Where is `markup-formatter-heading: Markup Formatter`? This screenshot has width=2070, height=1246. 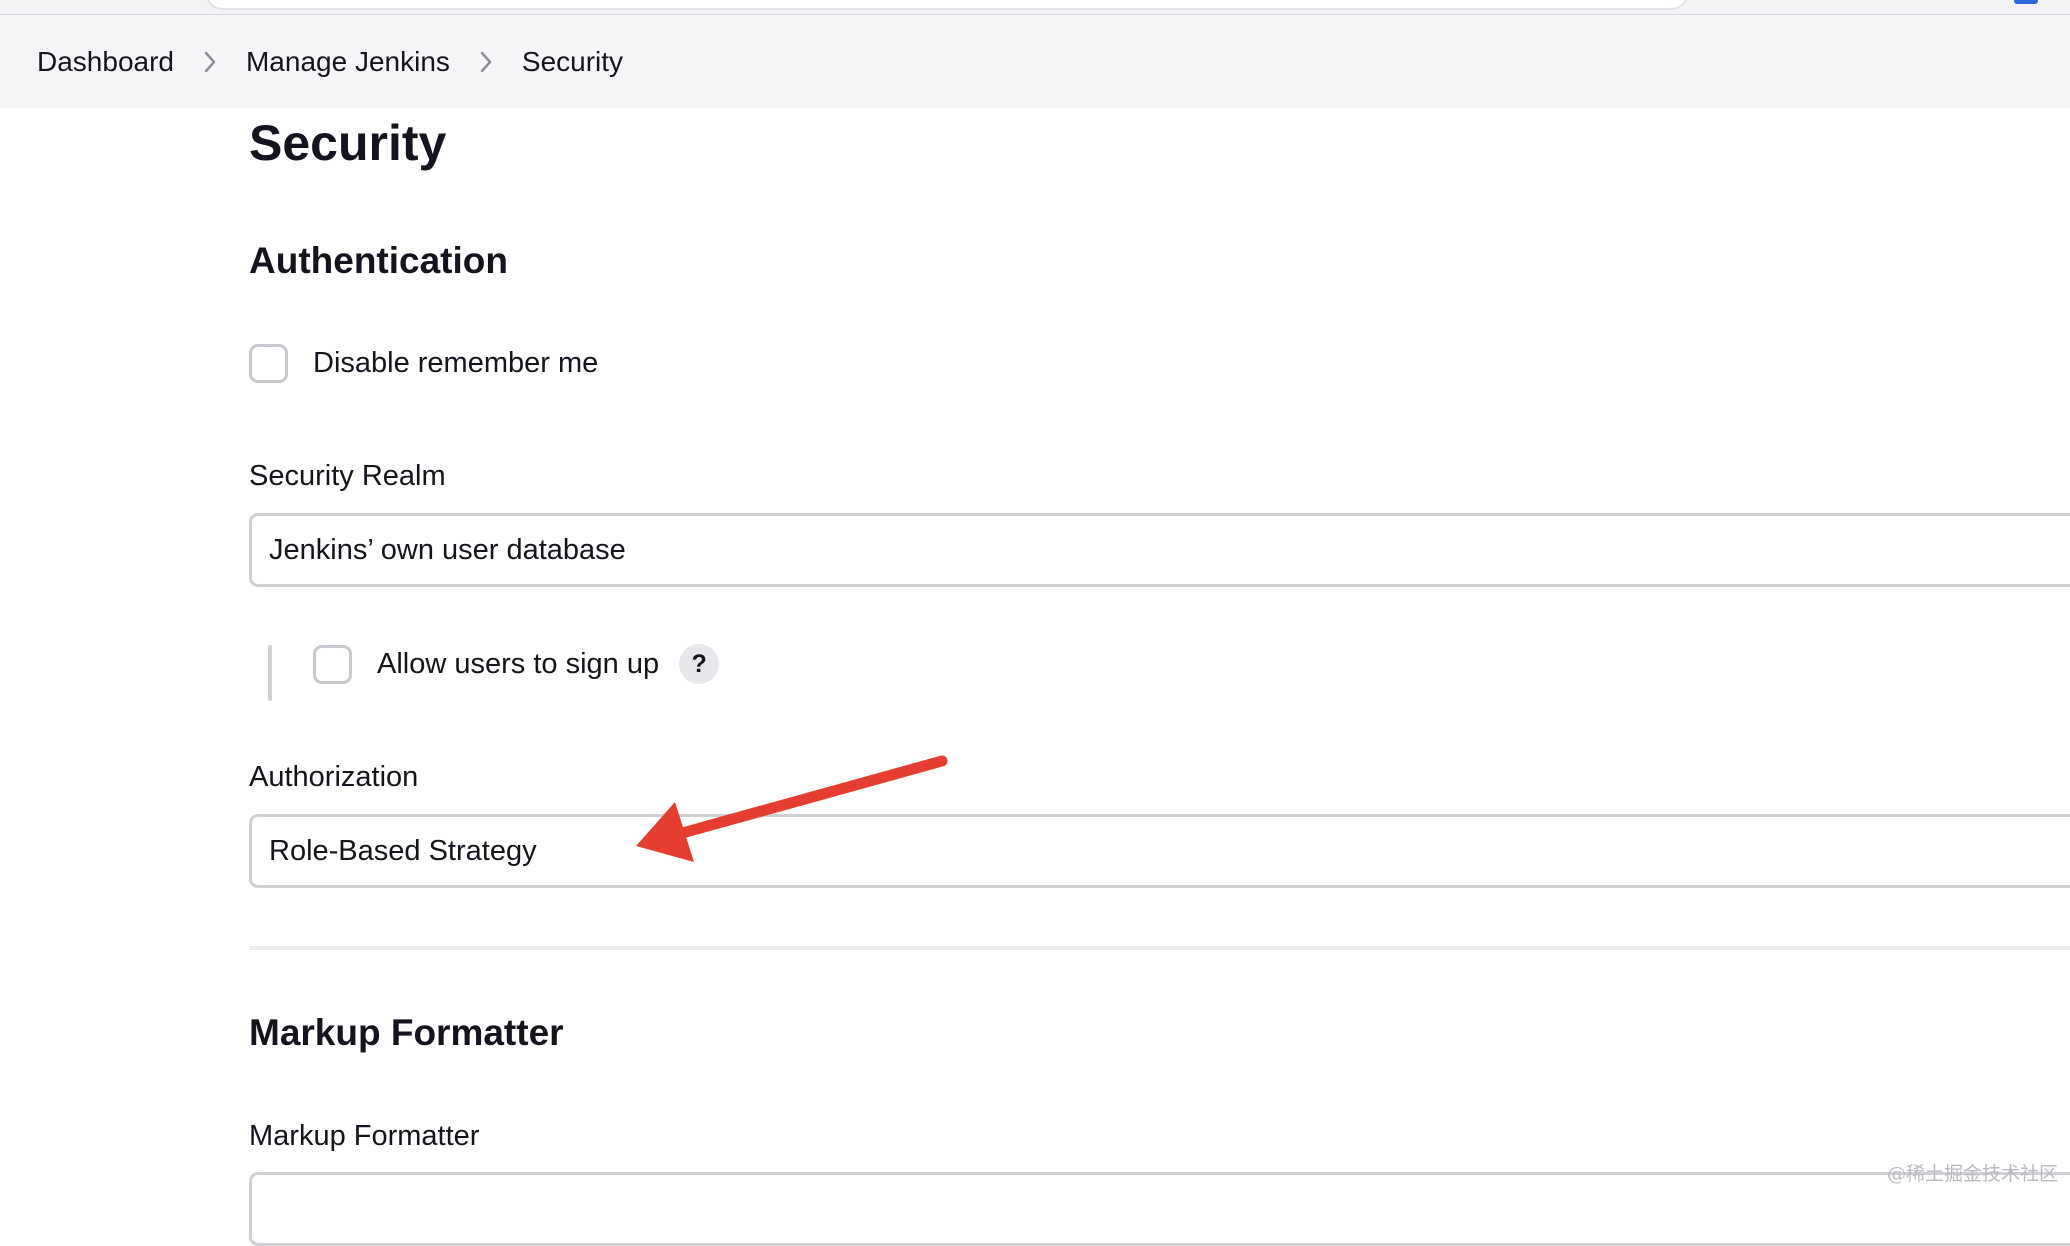
markup-formatter-heading: Markup Formatter is located at coordinates (406, 1032).